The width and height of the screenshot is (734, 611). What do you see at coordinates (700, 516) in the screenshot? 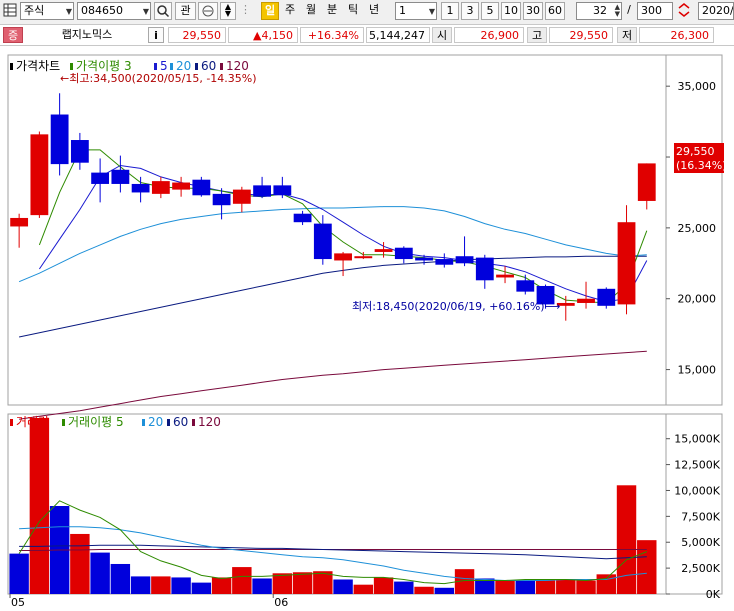
I see `volume-tick-label: 7,500K` at bounding box center [700, 516].